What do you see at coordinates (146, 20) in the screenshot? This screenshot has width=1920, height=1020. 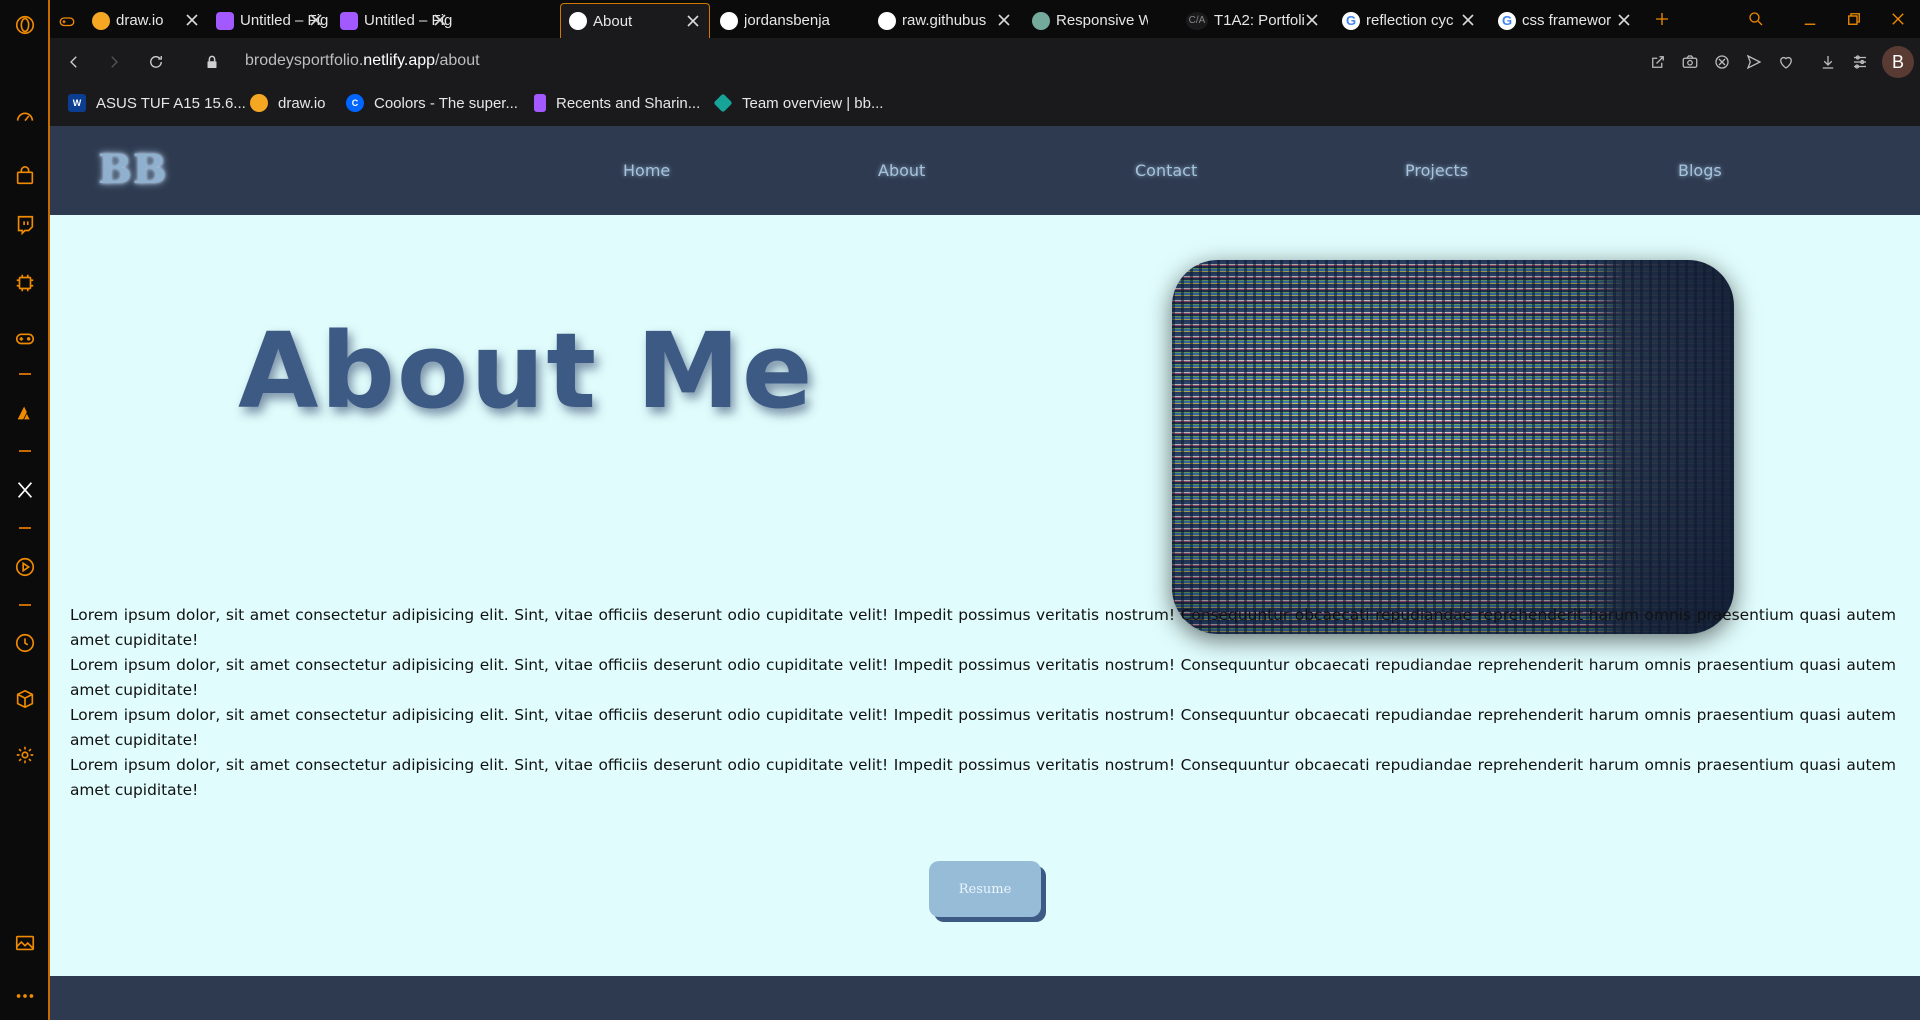 I see `tab-drawio: draw.io` at bounding box center [146, 20].